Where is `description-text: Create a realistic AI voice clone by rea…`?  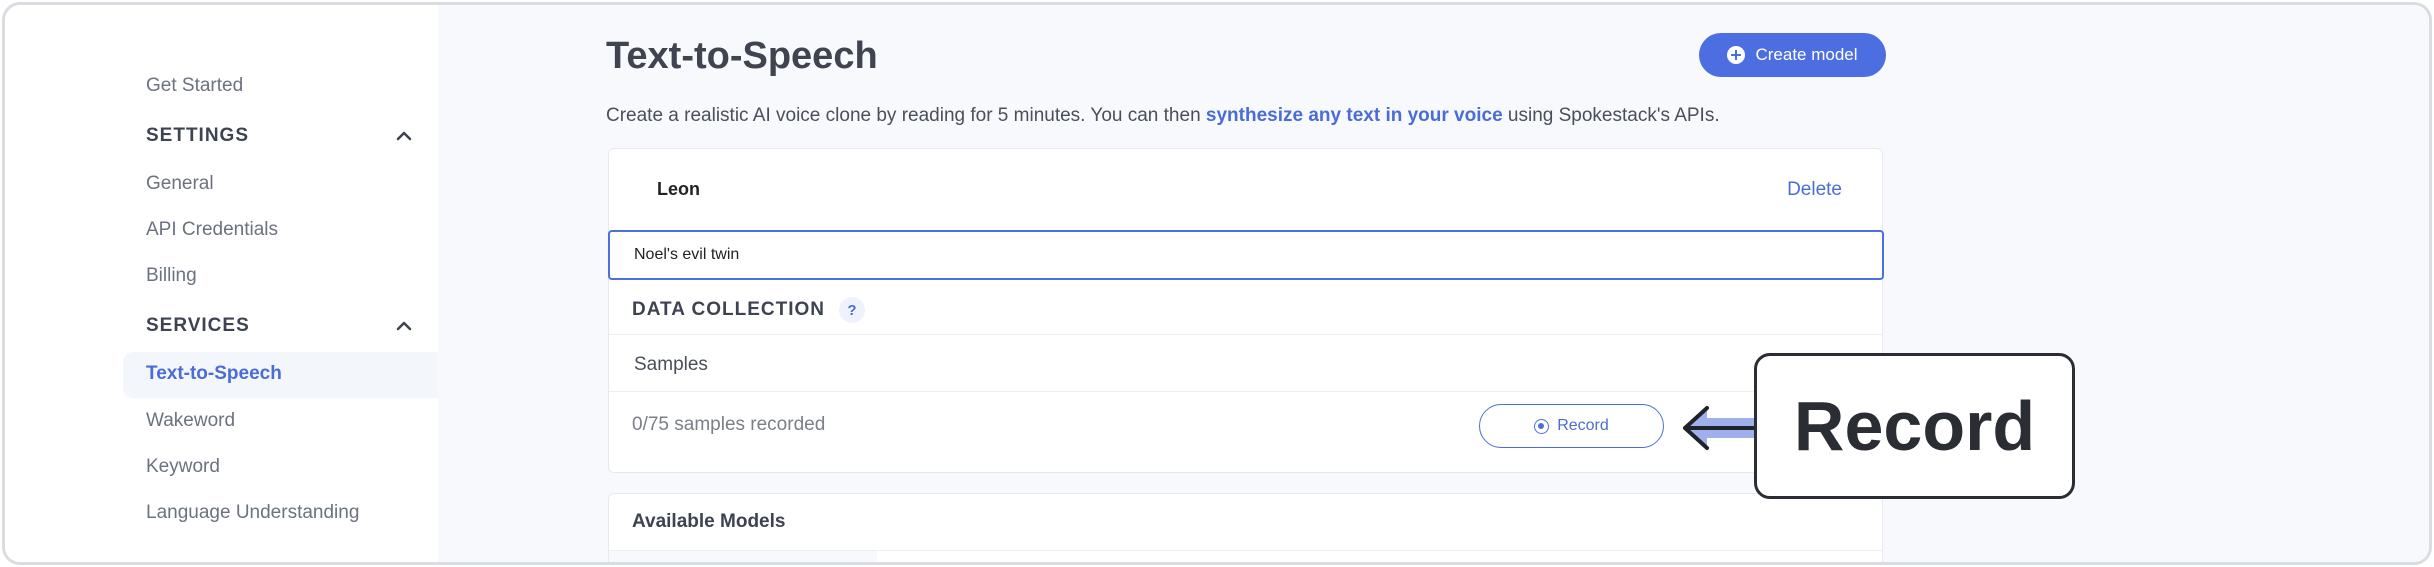
description-text: Create a realistic AI voice clone by rea… is located at coordinates (906, 115).